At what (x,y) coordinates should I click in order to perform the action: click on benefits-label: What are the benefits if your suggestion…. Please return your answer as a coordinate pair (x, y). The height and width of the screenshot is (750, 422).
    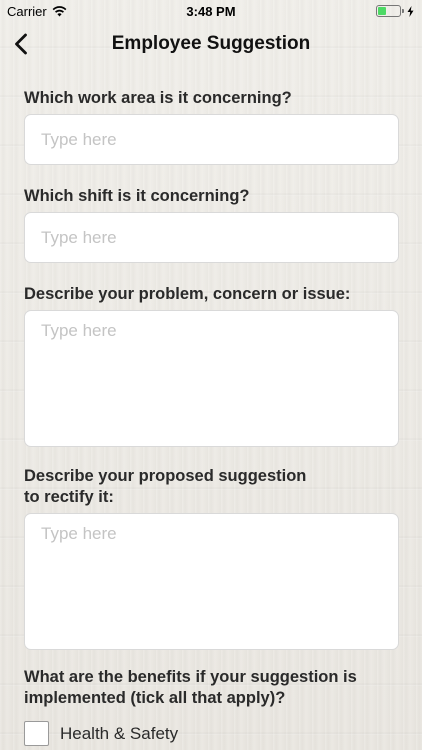
    Looking at the image, I should click on (211, 688).